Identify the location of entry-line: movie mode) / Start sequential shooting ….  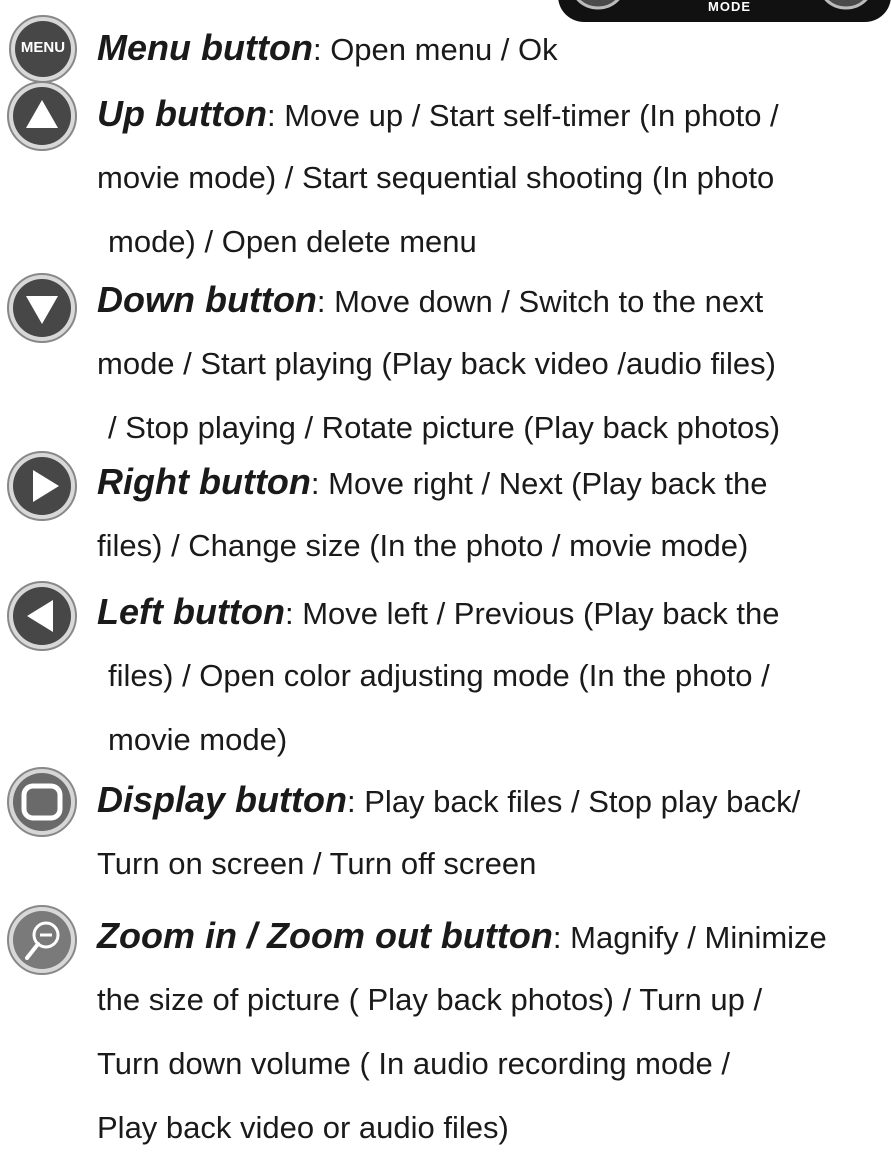
(436, 177).